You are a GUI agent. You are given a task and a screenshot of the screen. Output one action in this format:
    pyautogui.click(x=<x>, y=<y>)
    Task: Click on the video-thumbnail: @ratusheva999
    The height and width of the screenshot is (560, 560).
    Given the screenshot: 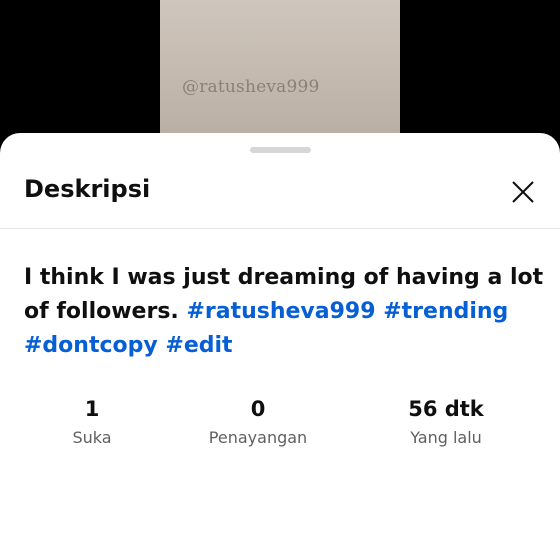 What is the action you would take?
    pyautogui.click(x=280, y=75)
    